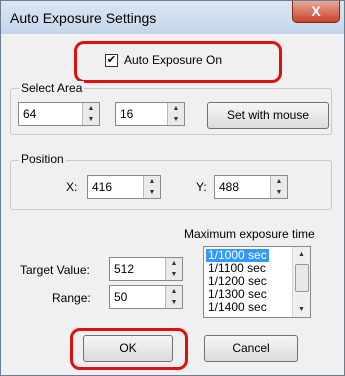 This screenshot has height=376, width=345. I want to click on position-y-spin-buttons: ▲ ▼, so click(278, 187).